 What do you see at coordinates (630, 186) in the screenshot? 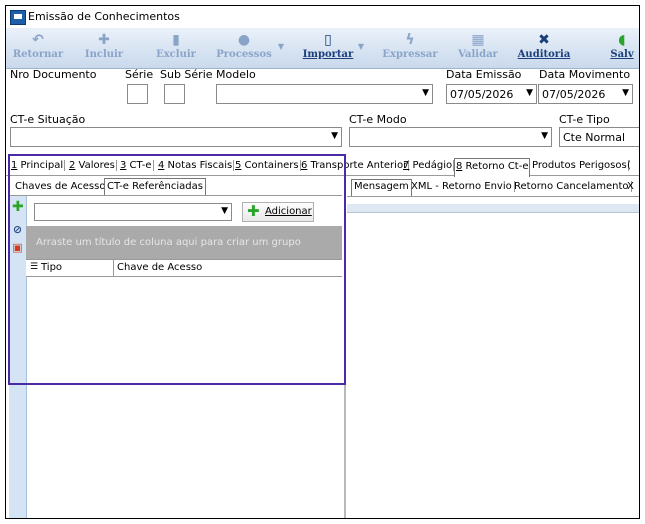
I see `subtab-more: X` at bounding box center [630, 186].